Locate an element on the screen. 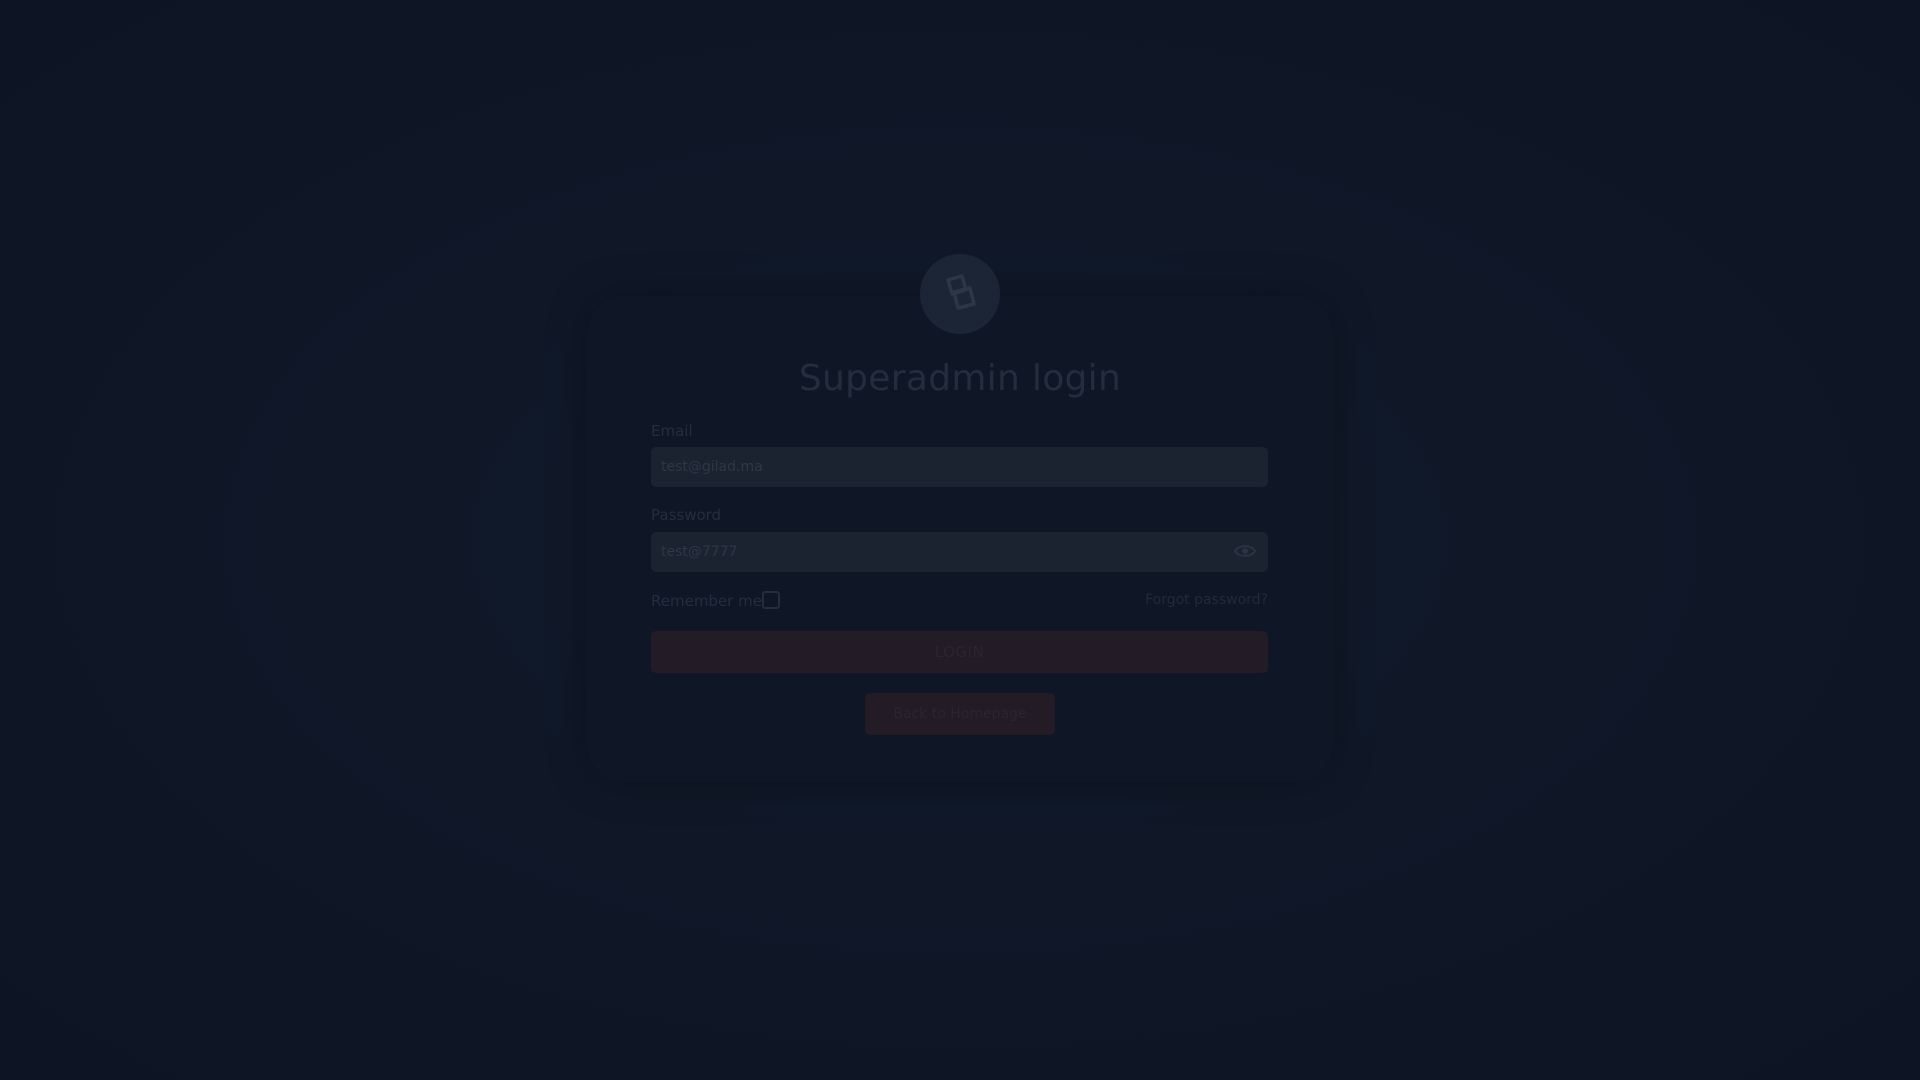  page-title: Superadmin login is located at coordinates (960, 378).